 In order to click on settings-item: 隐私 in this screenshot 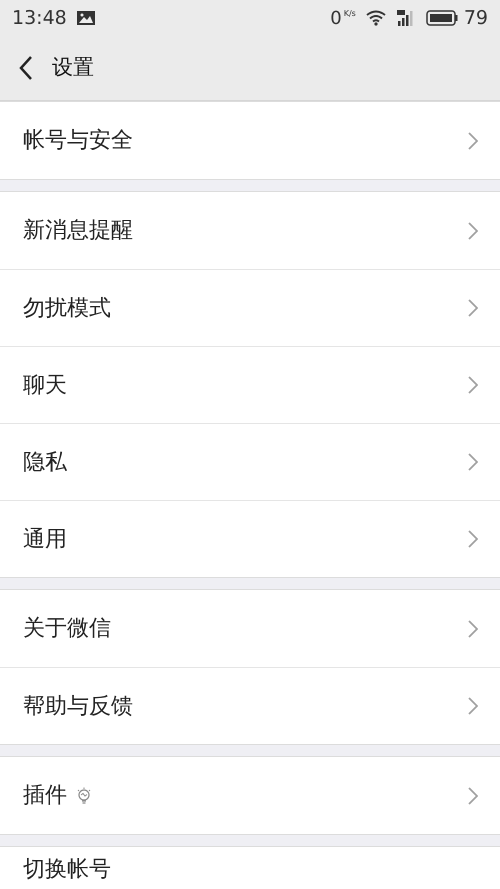, I will do `click(250, 461)`.